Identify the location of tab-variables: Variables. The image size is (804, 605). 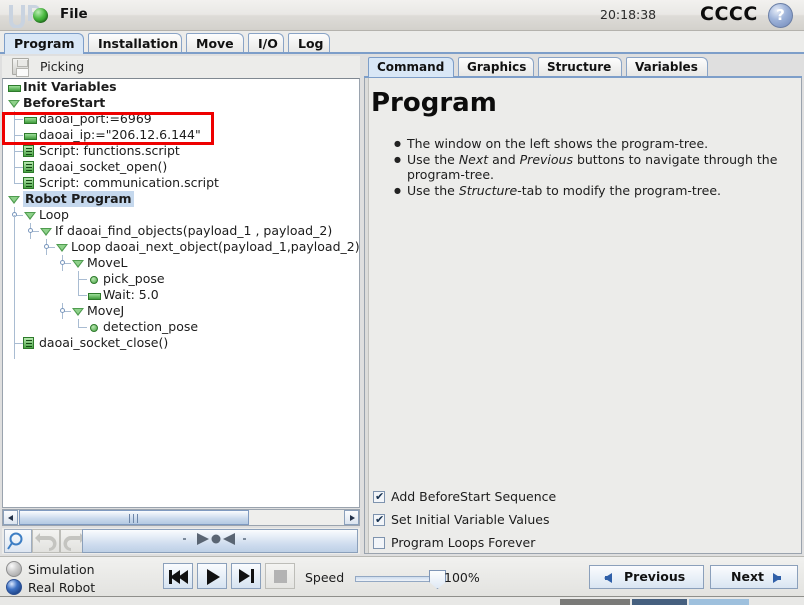
(667, 67).